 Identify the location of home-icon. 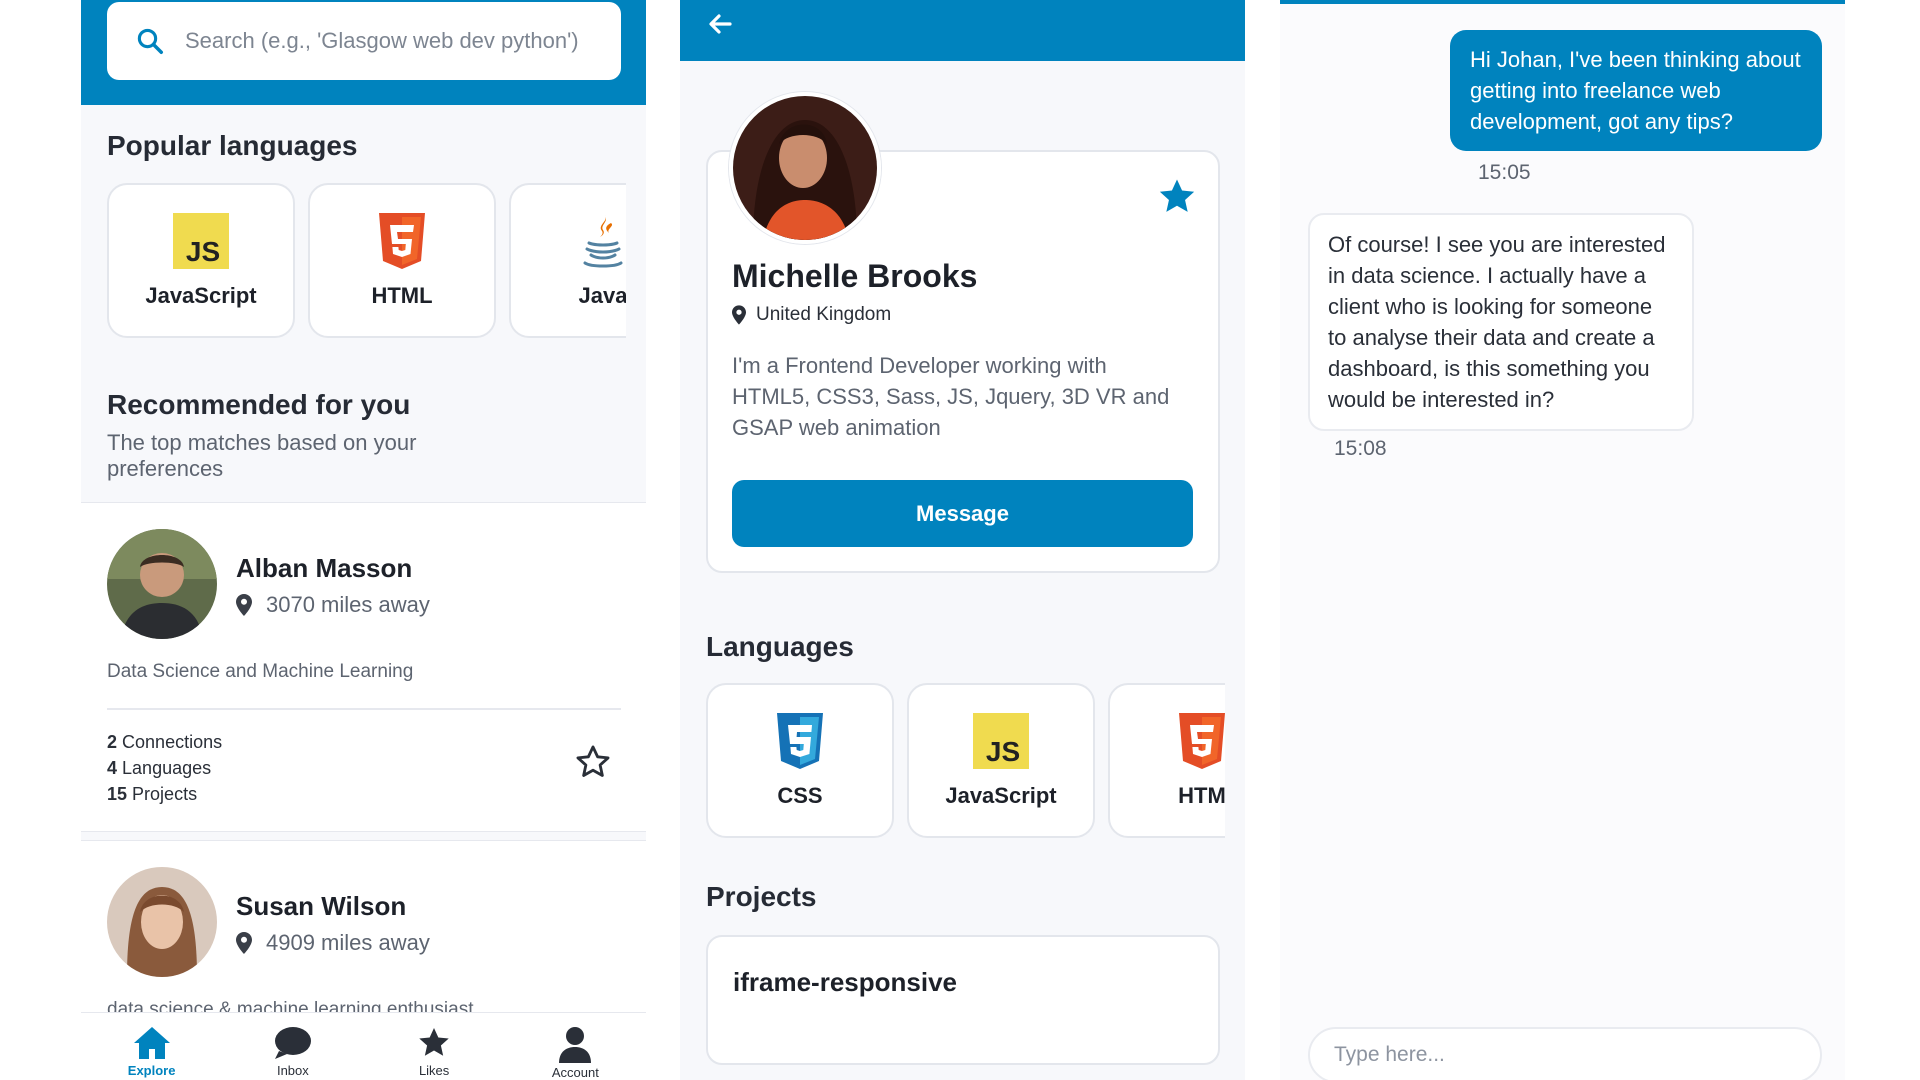
(151, 1043).